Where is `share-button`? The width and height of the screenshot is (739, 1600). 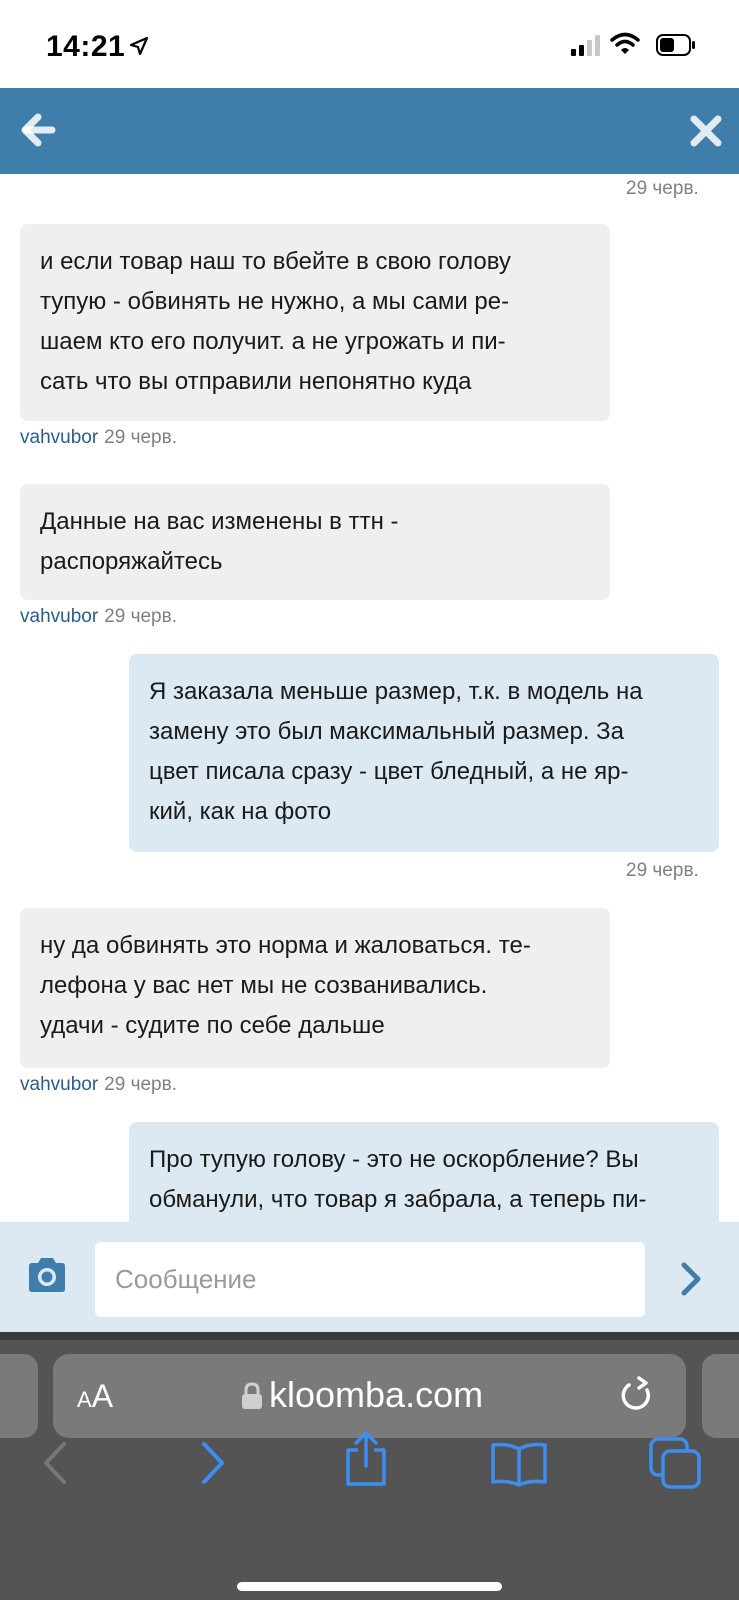
share-button is located at coordinates (366, 1461).